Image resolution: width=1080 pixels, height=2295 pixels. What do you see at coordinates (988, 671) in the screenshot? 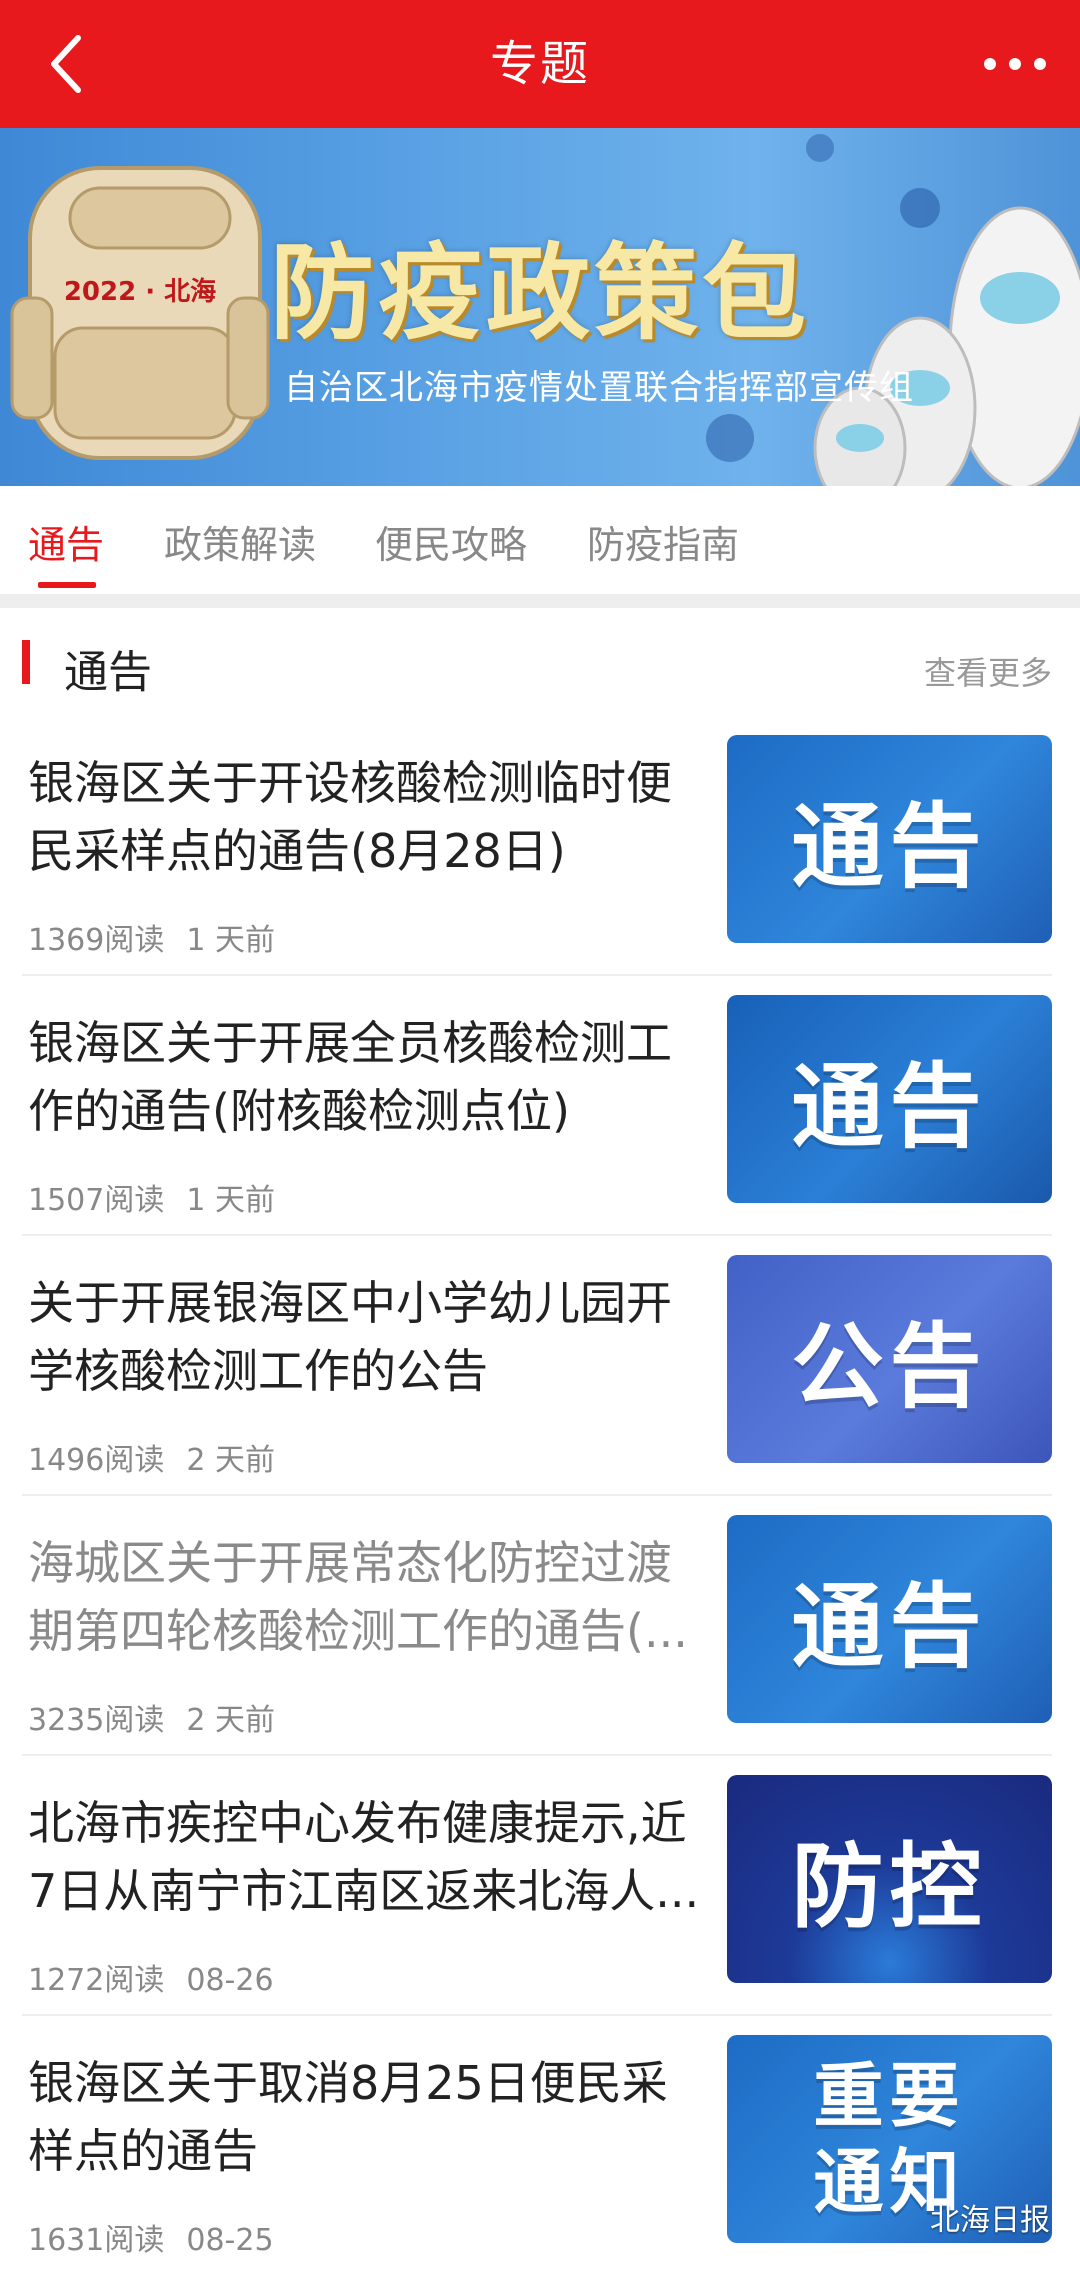
I see `see-more-link: 查看更多` at bounding box center [988, 671].